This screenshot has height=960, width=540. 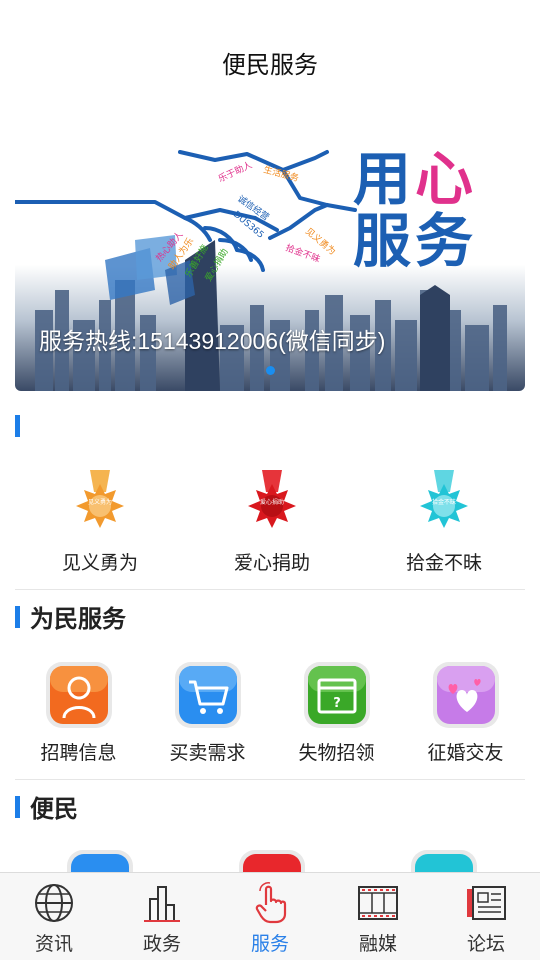 I want to click on badge-text: 拾金不昧, so click(x=444, y=502).